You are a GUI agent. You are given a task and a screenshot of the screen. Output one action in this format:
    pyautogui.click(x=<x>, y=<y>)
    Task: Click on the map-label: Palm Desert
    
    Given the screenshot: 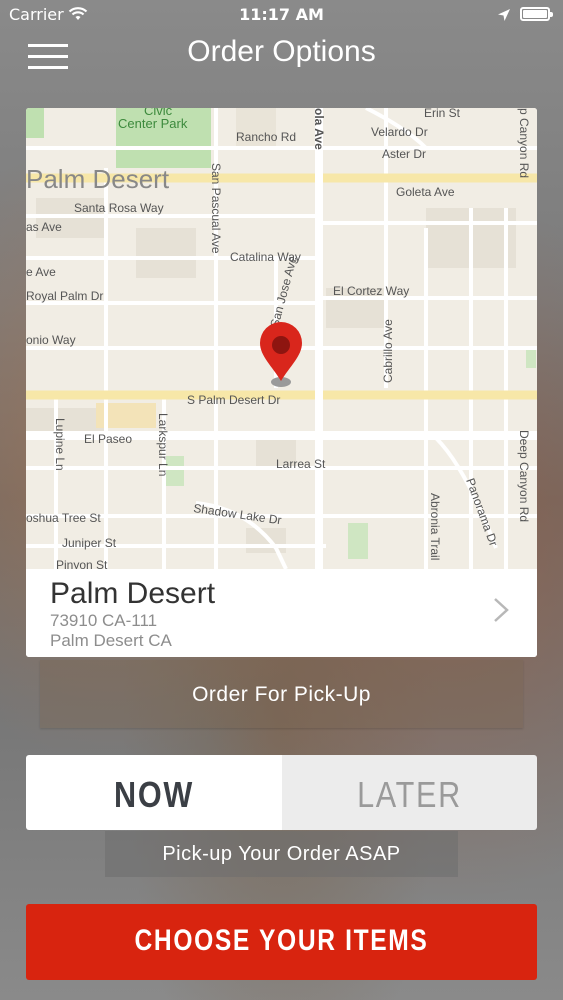 What is the action you would take?
    pyautogui.click(x=98, y=179)
    